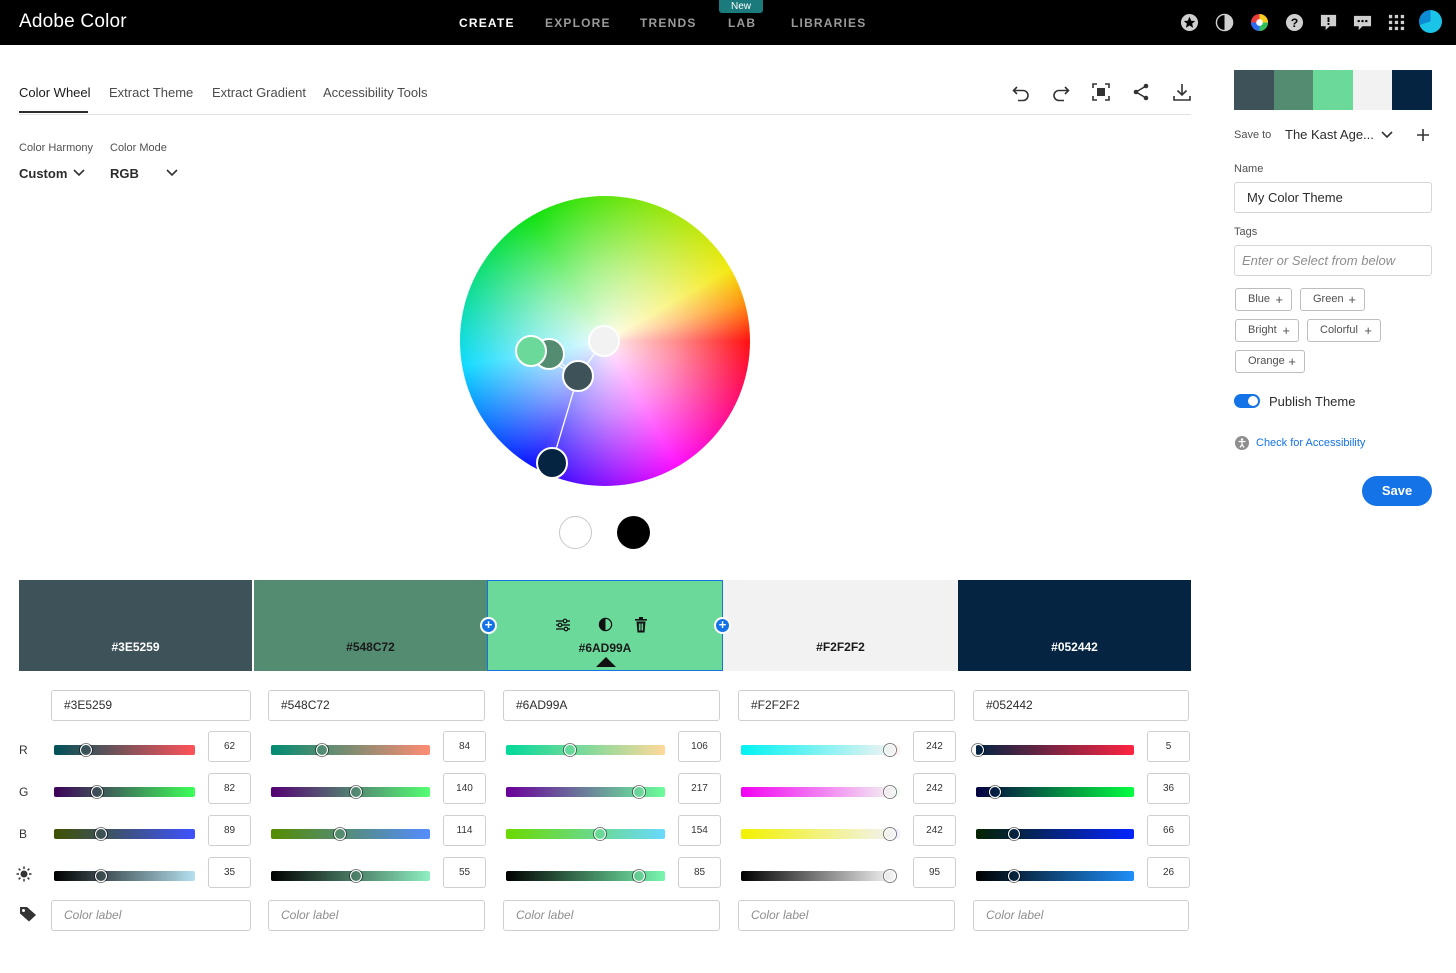 The height and width of the screenshot is (973, 1456). I want to click on publish-toggle, so click(1247, 401).